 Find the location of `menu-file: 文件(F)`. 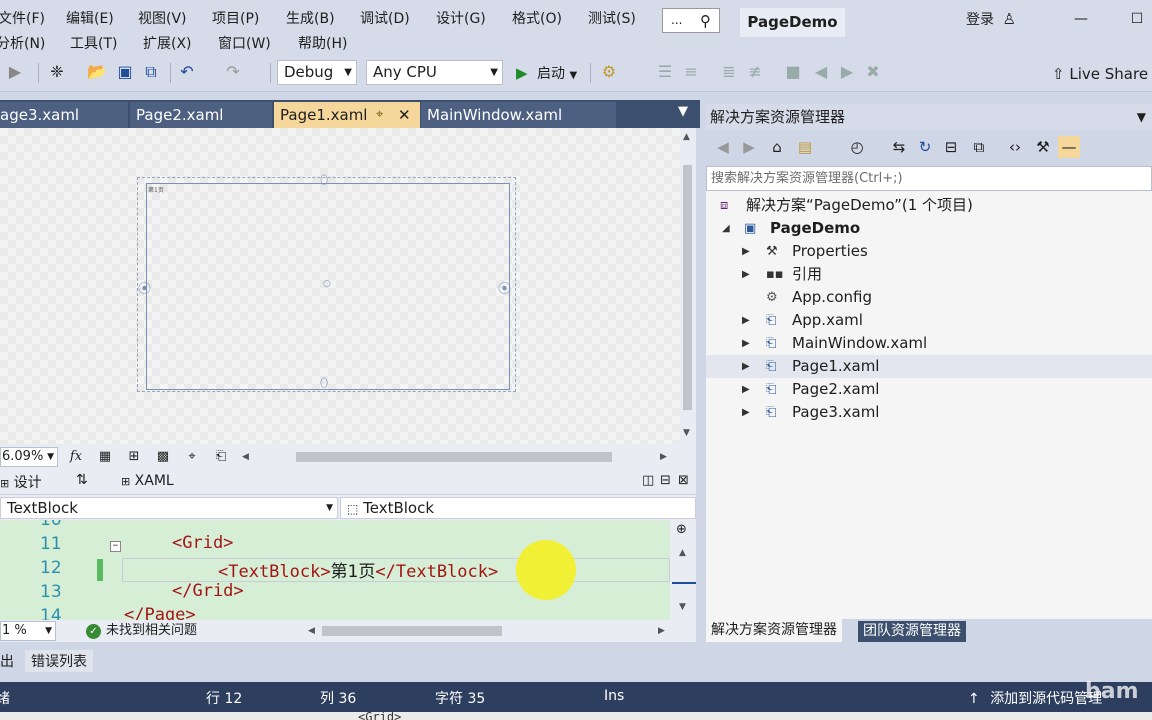

menu-file: 文件(F) is located at coordinates (22, 18).